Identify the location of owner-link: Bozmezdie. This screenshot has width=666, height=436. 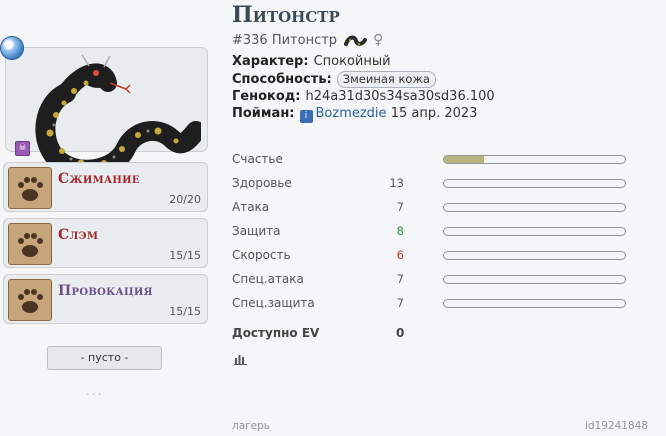
(351, 113).